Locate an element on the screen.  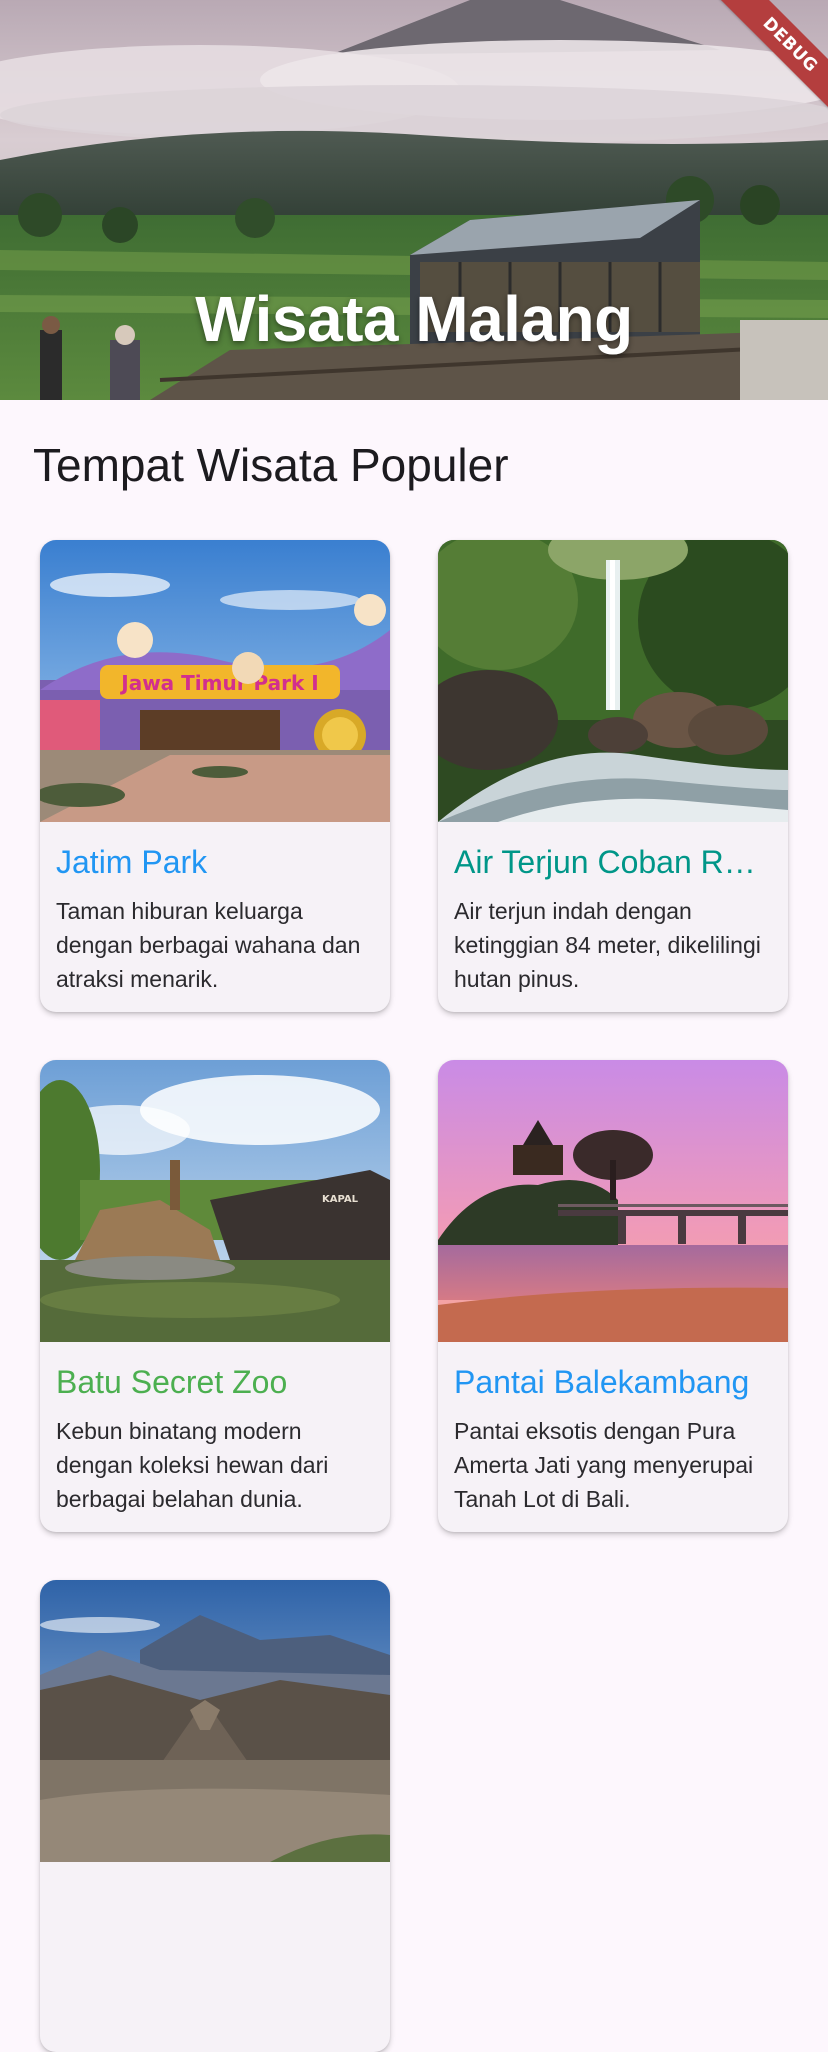
place-title: Batu Secret Zoo is located at coordinates (172, 1382).